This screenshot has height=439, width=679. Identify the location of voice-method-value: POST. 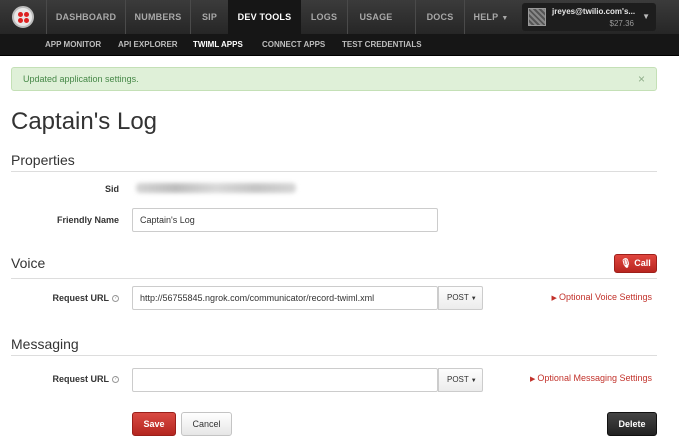
(458, 297).